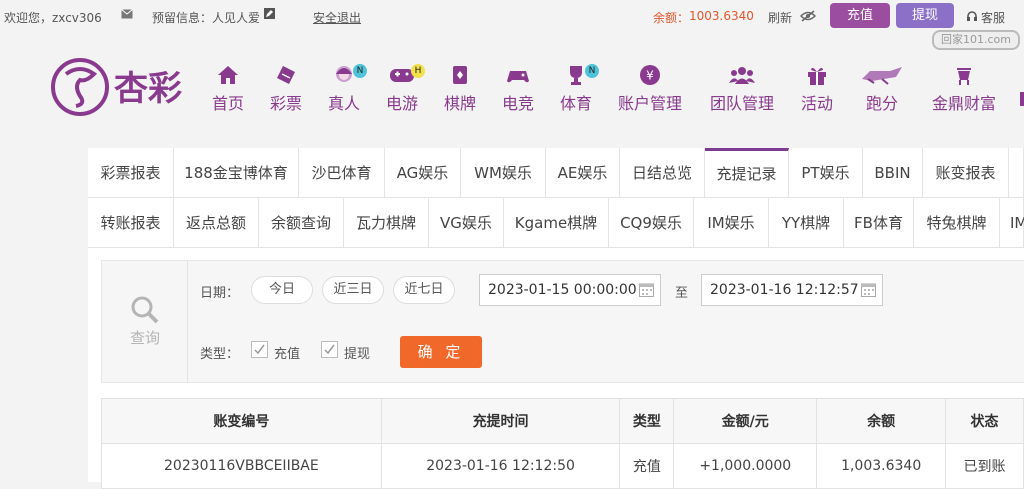 Image resolution: width=1024 pixels, height=489 pixels. I want to click on nav-chess: 棋牌, so click(460, 85).